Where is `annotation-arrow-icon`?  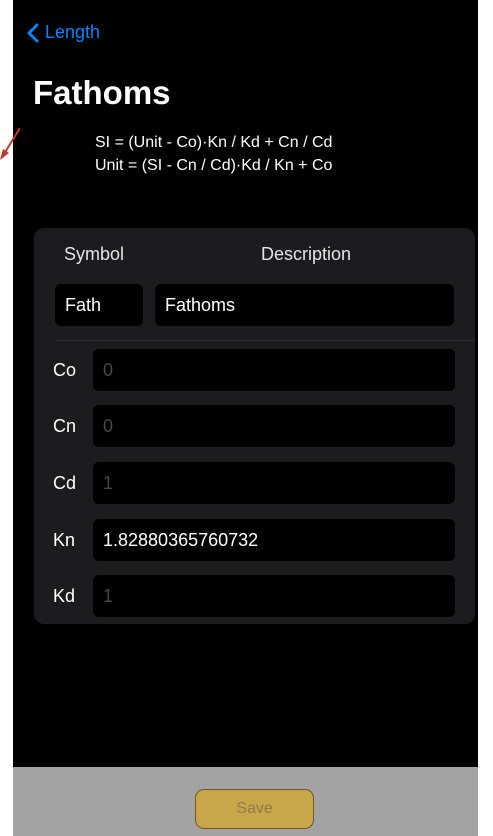
annotation-arrow-icon is located at coordinates (10, 143).